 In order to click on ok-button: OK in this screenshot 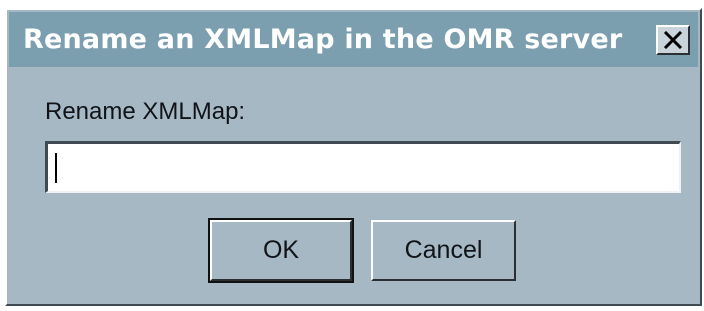, I will do `click(281, 250)`.